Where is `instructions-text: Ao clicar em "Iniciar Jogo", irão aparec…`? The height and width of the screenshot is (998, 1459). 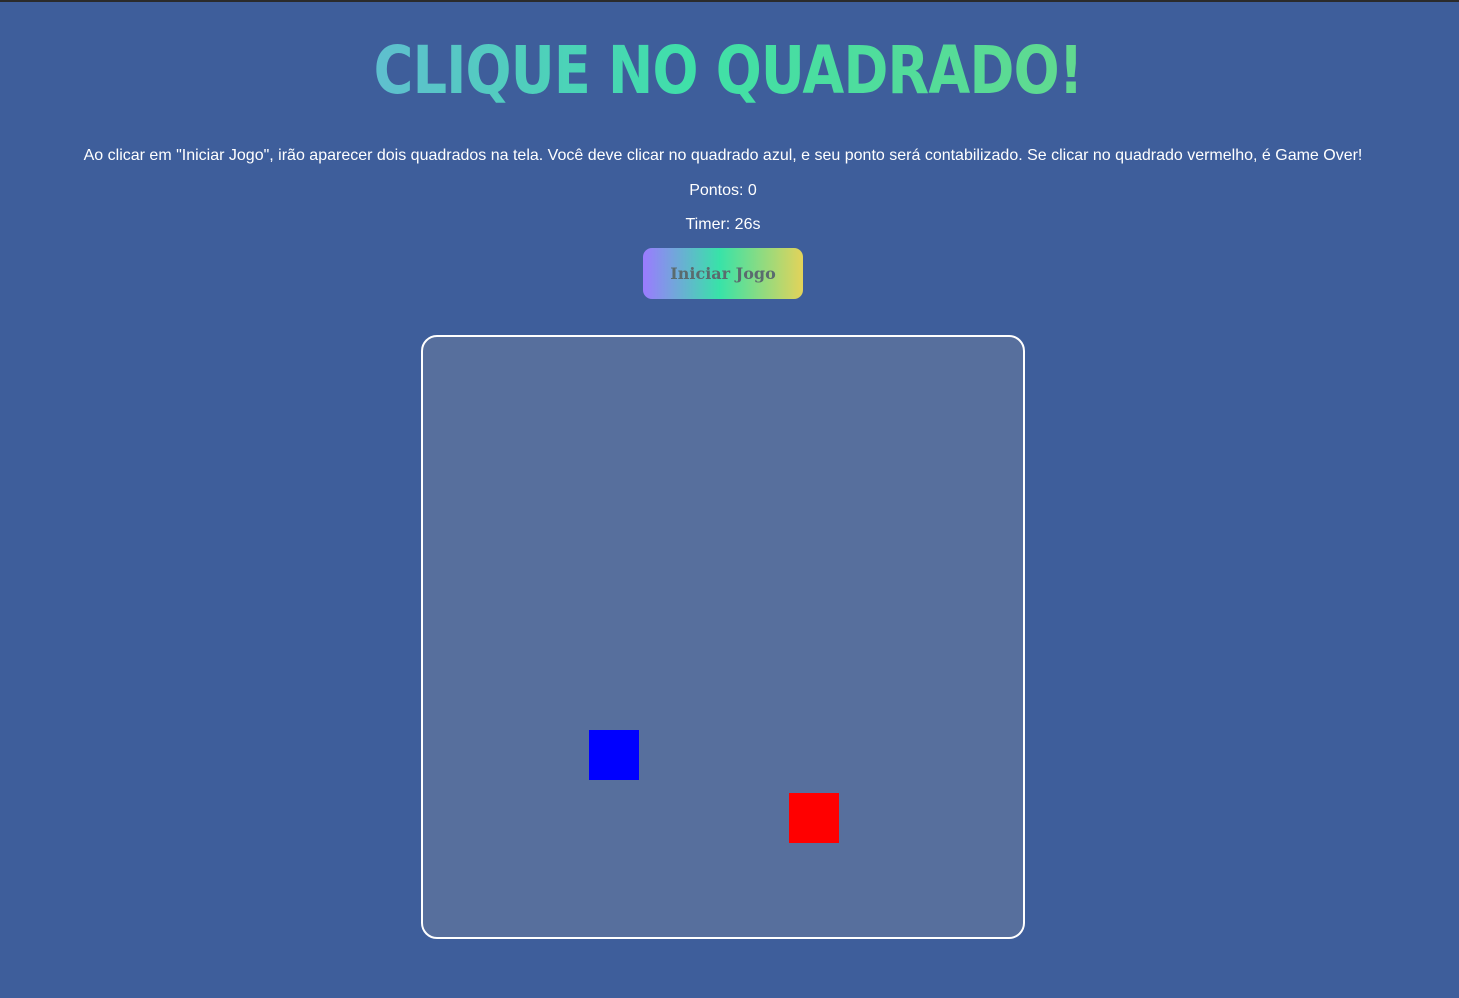 instructions-text: Ao clicar em "Iniciar Jogo", irão aparec… is located at coordinates (723, 155).